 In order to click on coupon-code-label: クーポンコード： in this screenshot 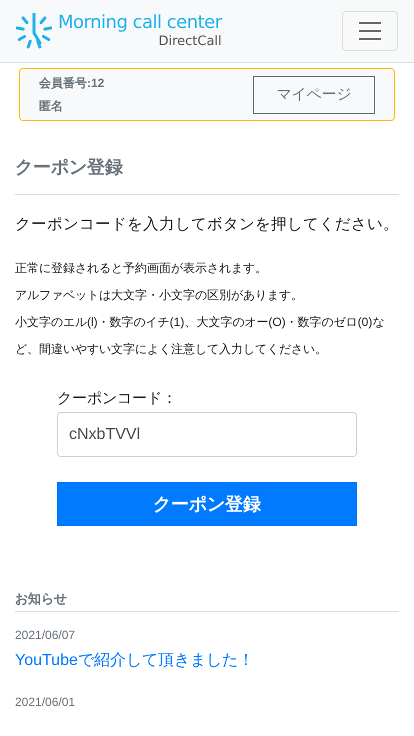, I will do `click(117, 398)`.